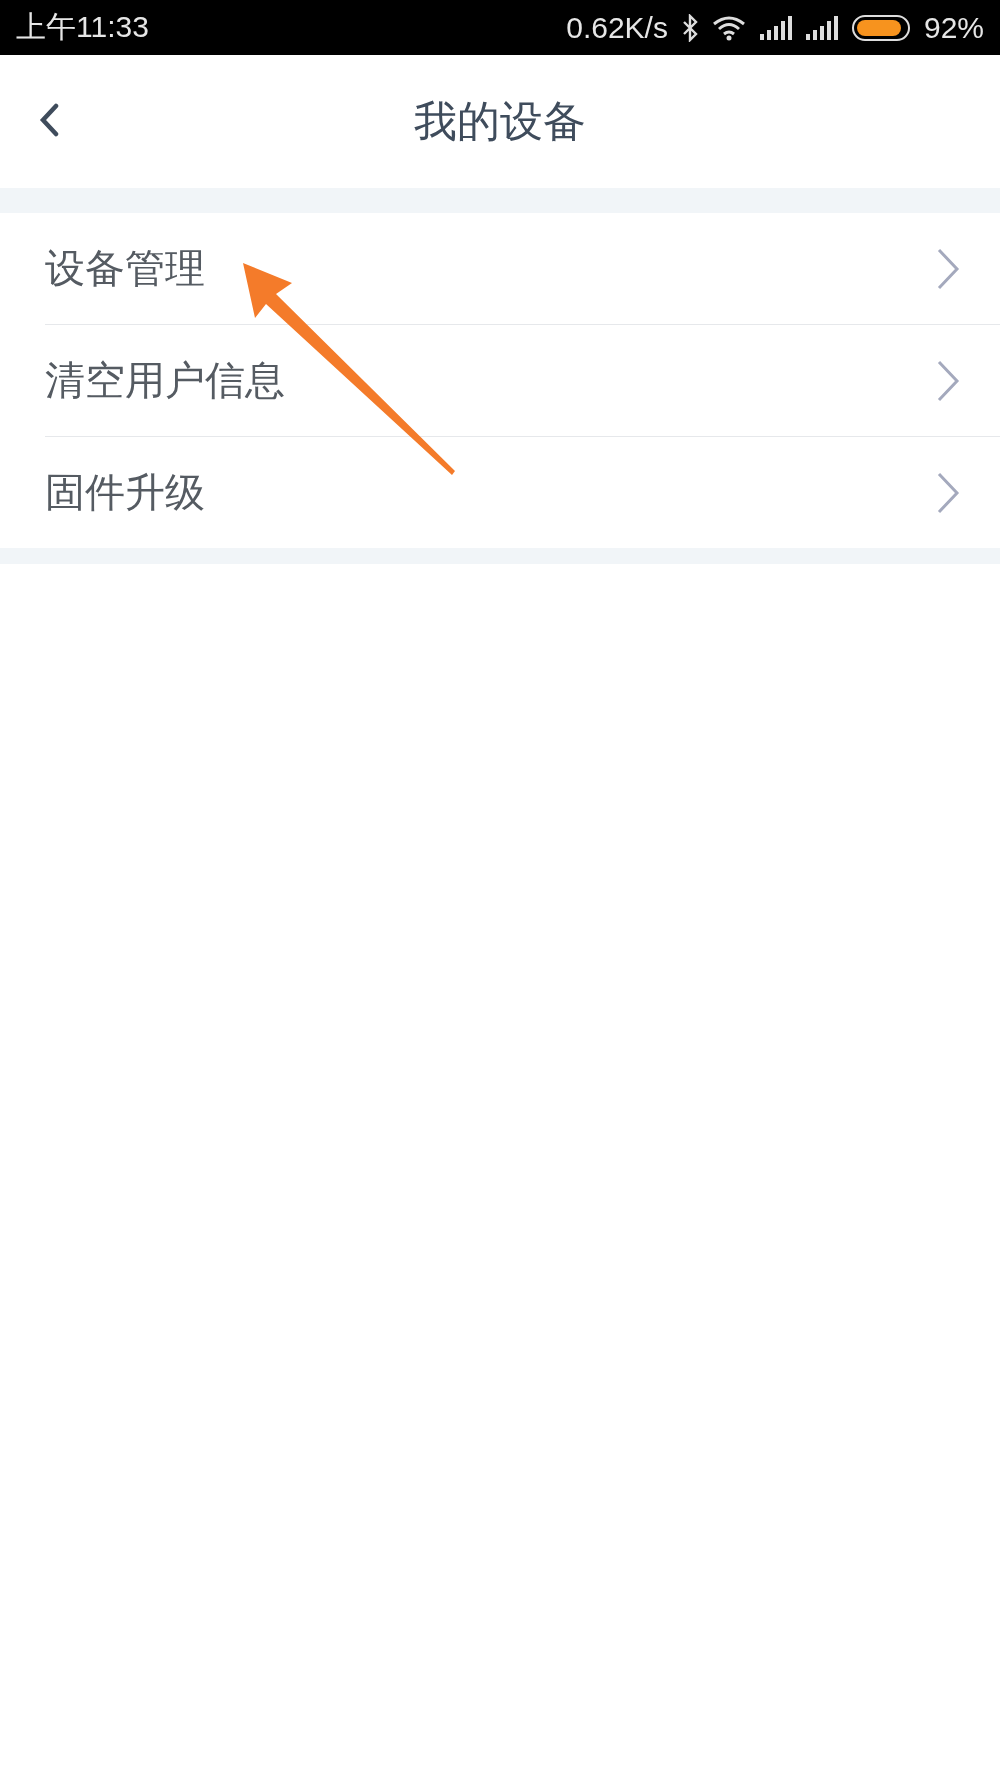 The height and width of the screenshot is (1778, 1000). I want to click on network-speed: 0.62K/s, so click(617, 27).